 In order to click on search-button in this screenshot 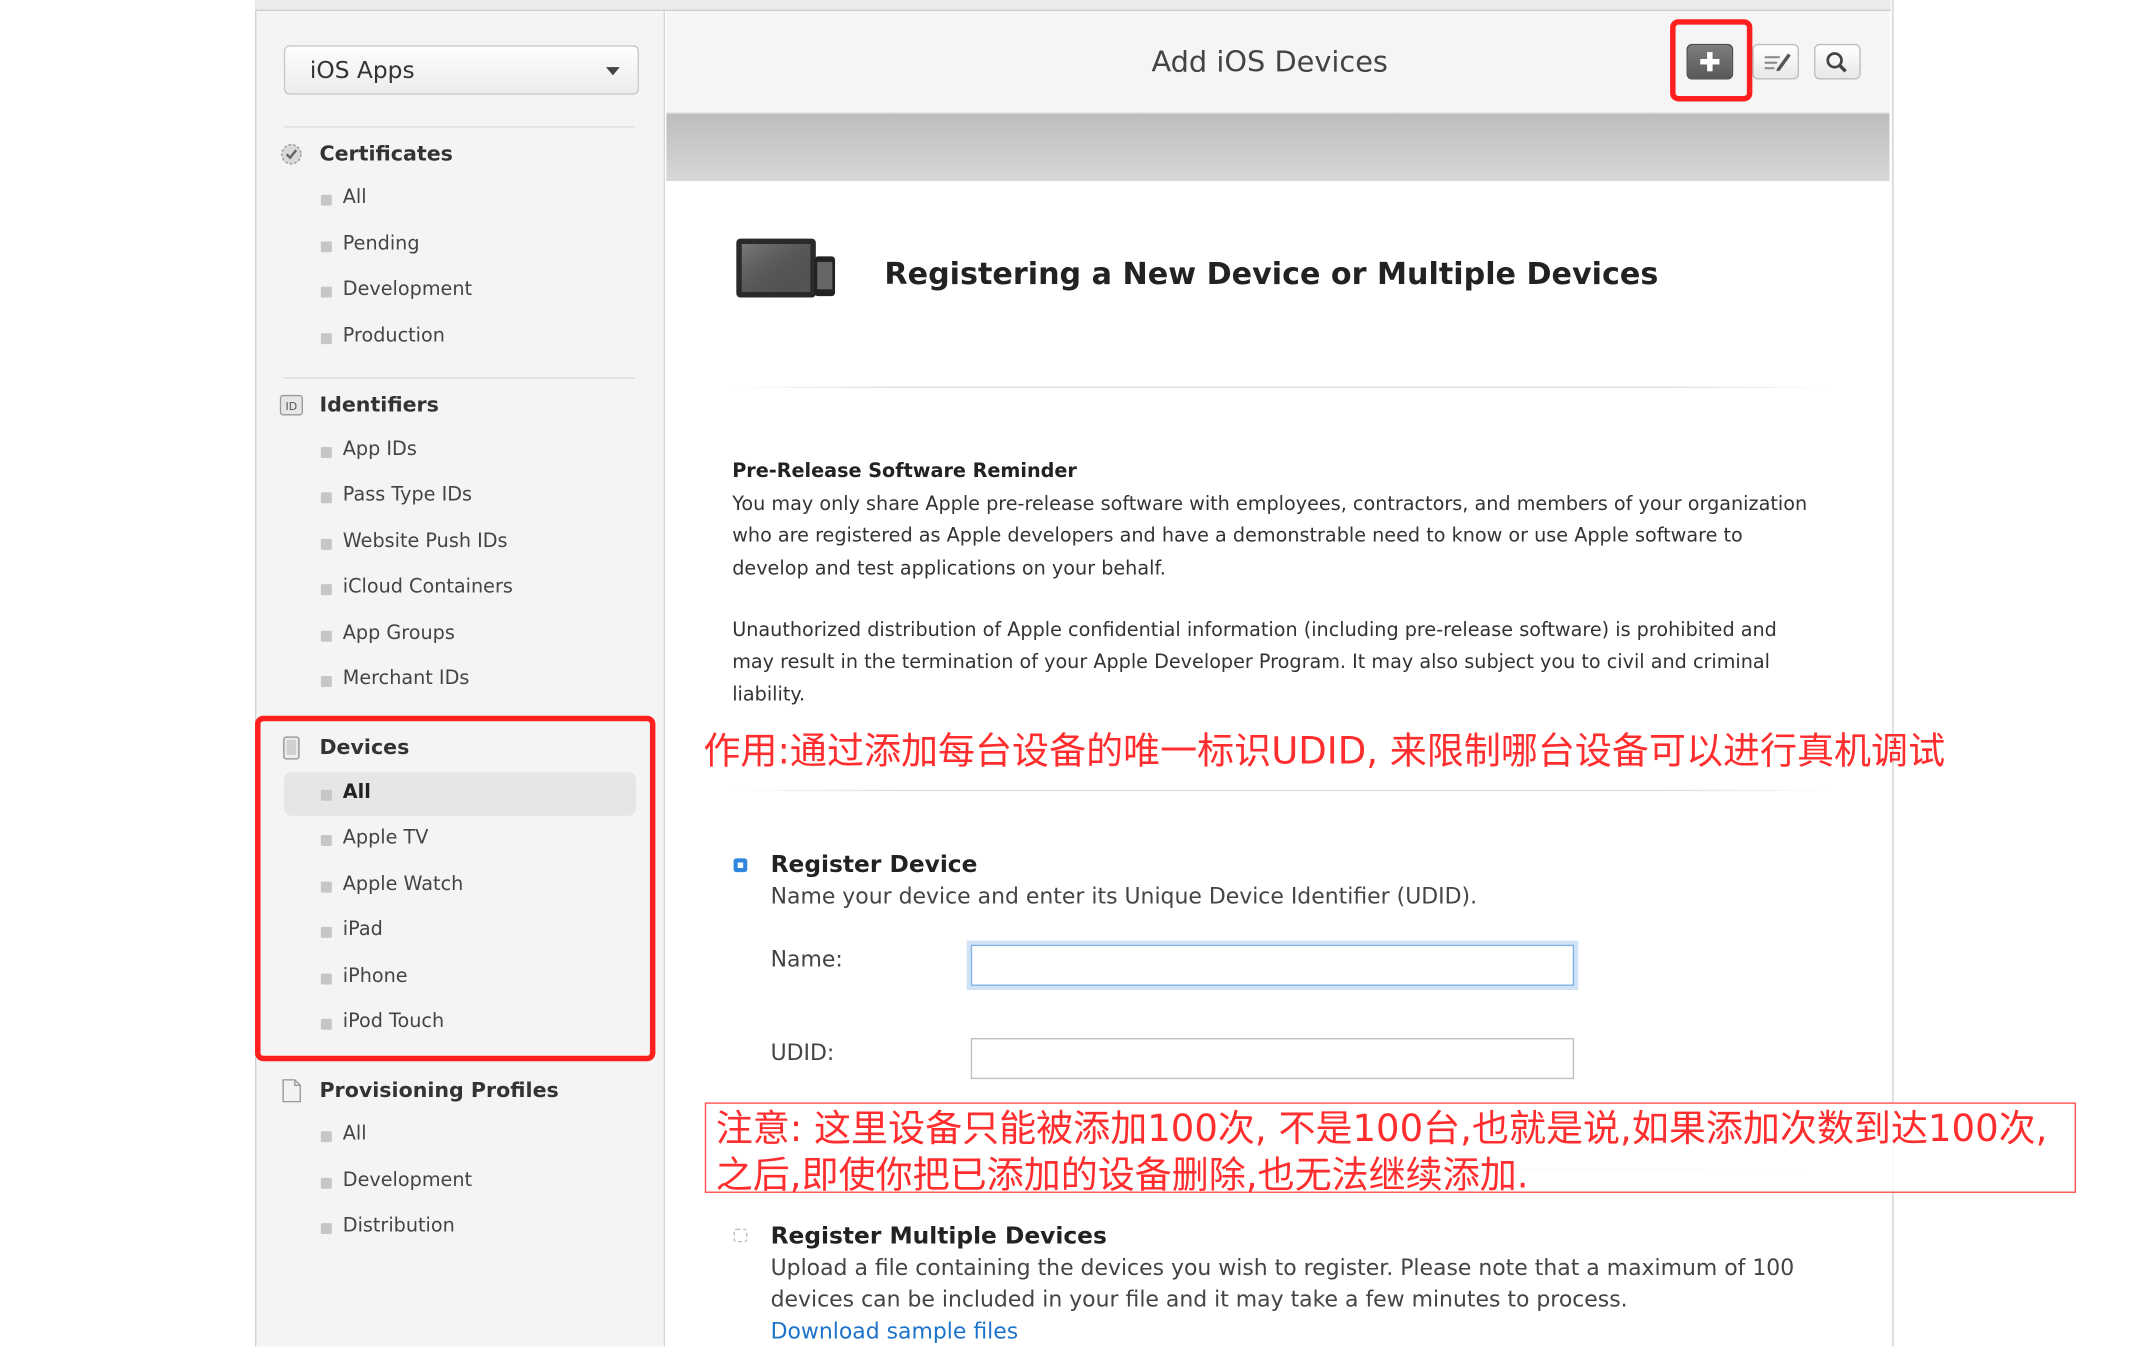, I will do `click(1837, 61)`.